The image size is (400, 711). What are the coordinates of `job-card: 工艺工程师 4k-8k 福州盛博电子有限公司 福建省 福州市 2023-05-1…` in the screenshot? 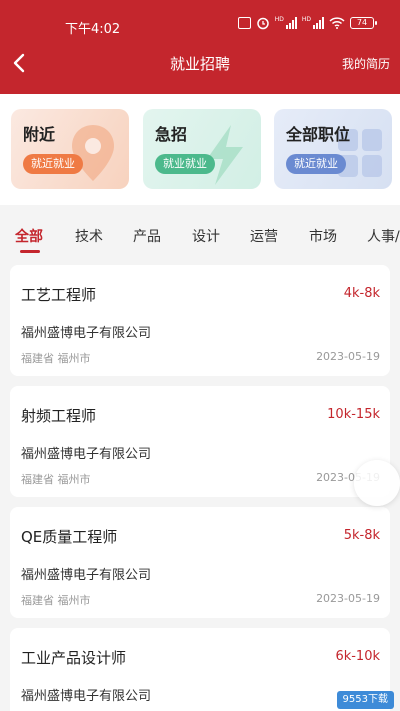 It's located at (200, 320).